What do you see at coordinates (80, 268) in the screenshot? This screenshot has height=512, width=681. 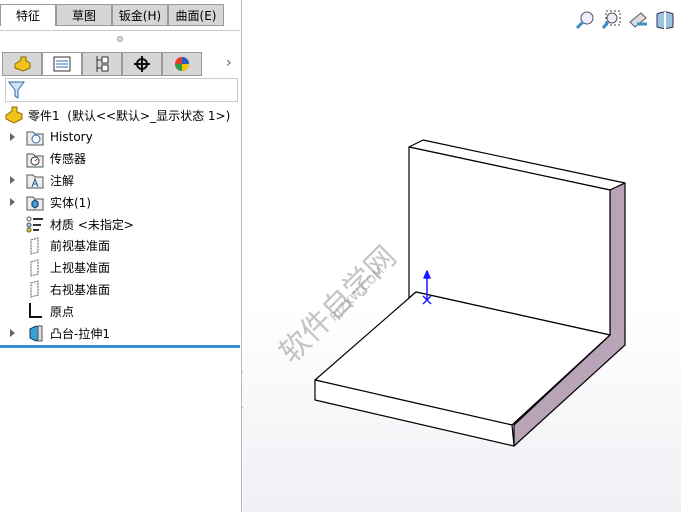 I see `tree-item-label: 上视基准面` at bounding box center [80, 268].